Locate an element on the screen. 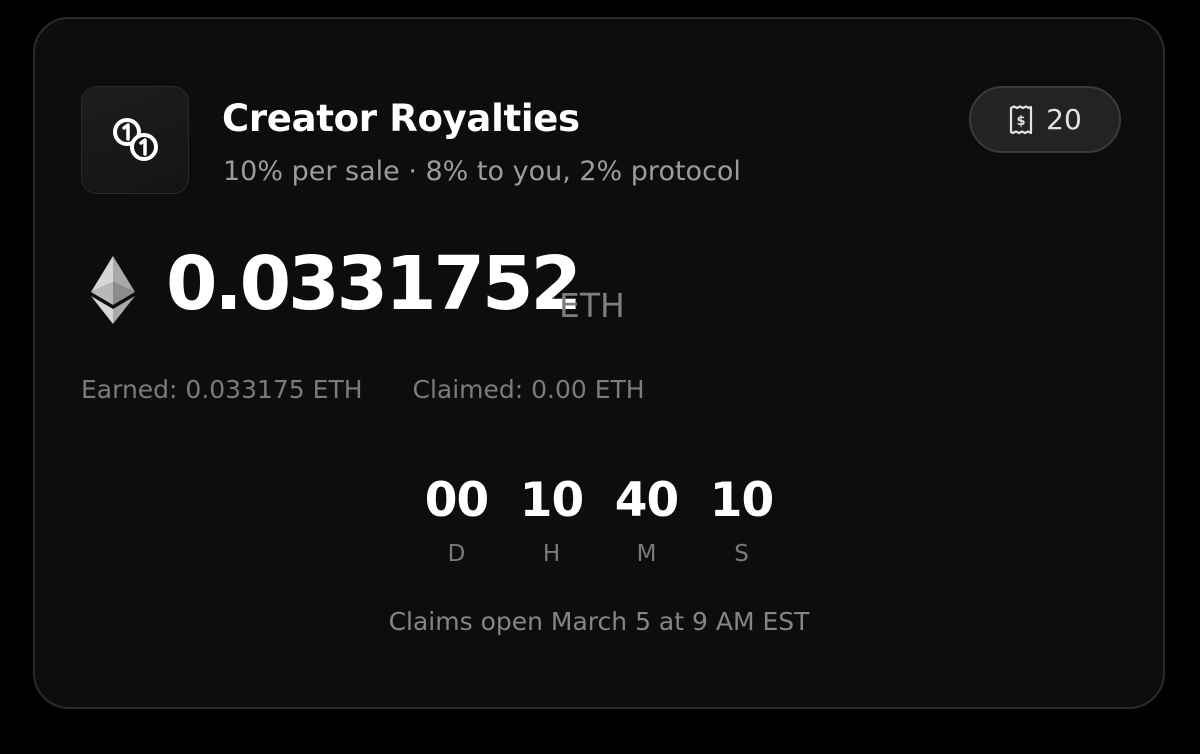  claim-open-note: Claims open March 5 at 9 AM EST is located at coordinates (599, 621).